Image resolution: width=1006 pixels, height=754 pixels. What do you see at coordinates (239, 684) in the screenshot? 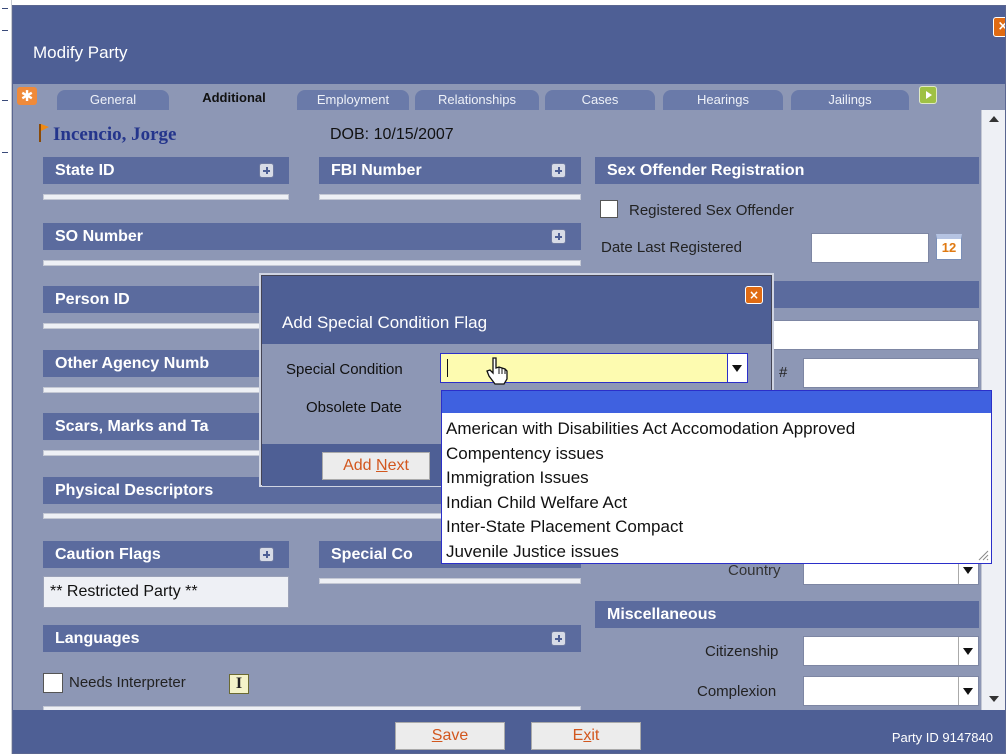
I see `interpreter-icon: I` at bounding box center [239, 684].